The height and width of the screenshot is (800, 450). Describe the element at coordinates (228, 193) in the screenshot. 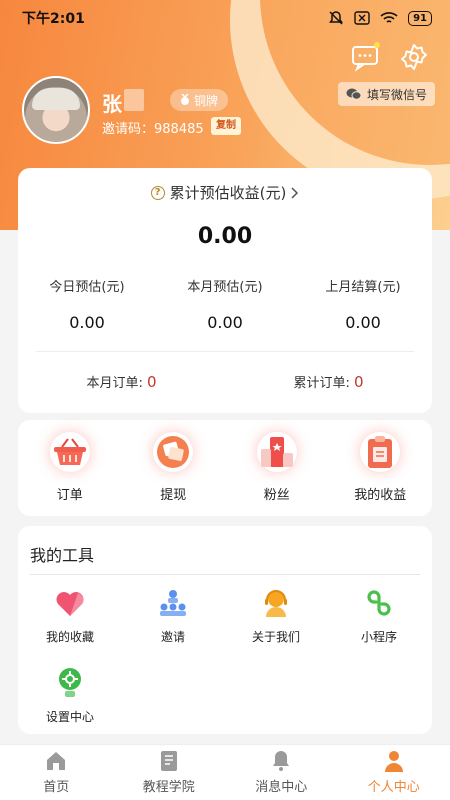

I see `earnings-title: 累计预估收益(元)` at that location.